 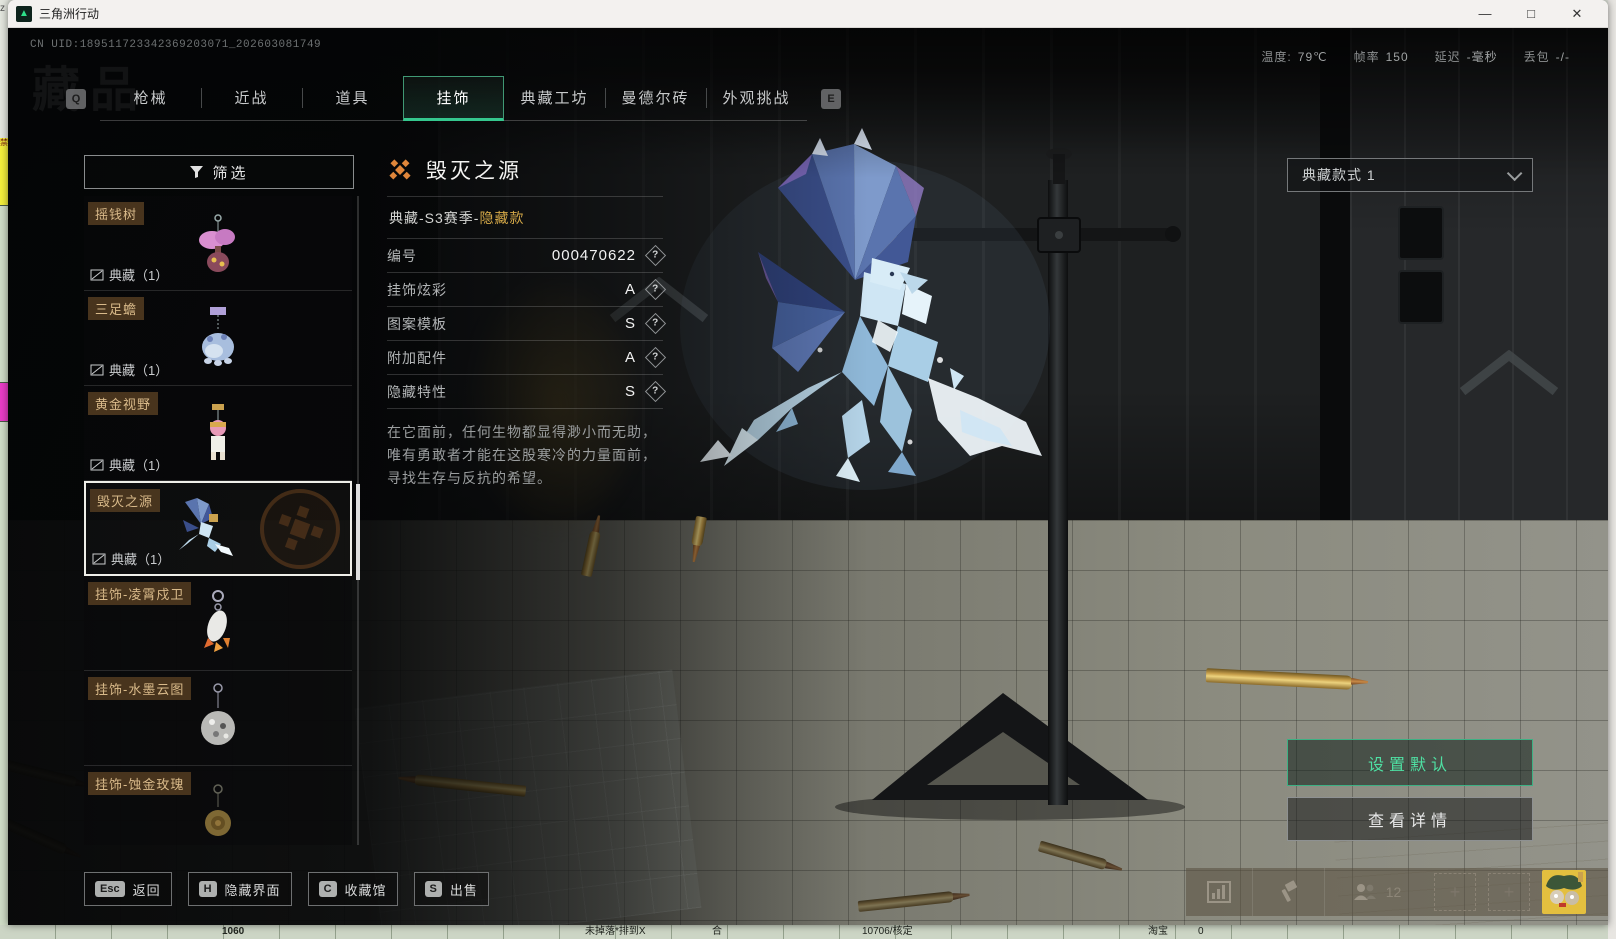 What do you see at coordinates (1482, 57) in the screenshot?
I see `stat-value: -毫秒` at bounding box center [1482, 57].